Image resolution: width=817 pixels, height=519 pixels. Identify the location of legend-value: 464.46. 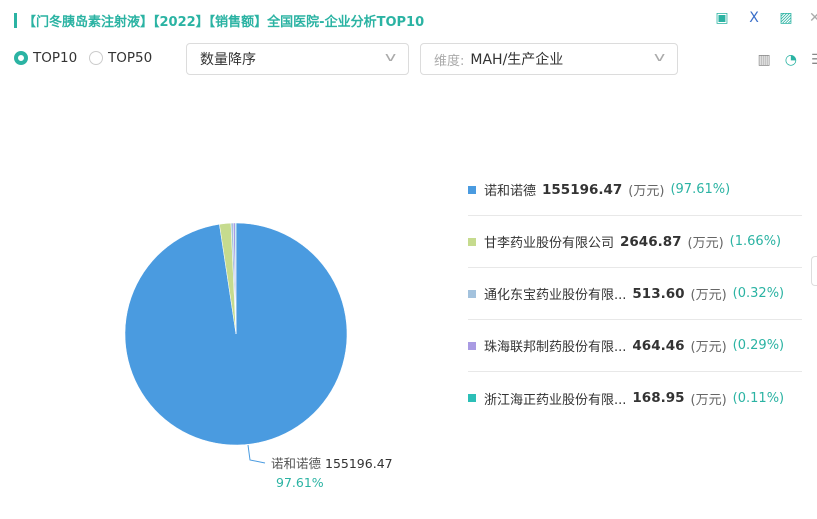
(658, 345).